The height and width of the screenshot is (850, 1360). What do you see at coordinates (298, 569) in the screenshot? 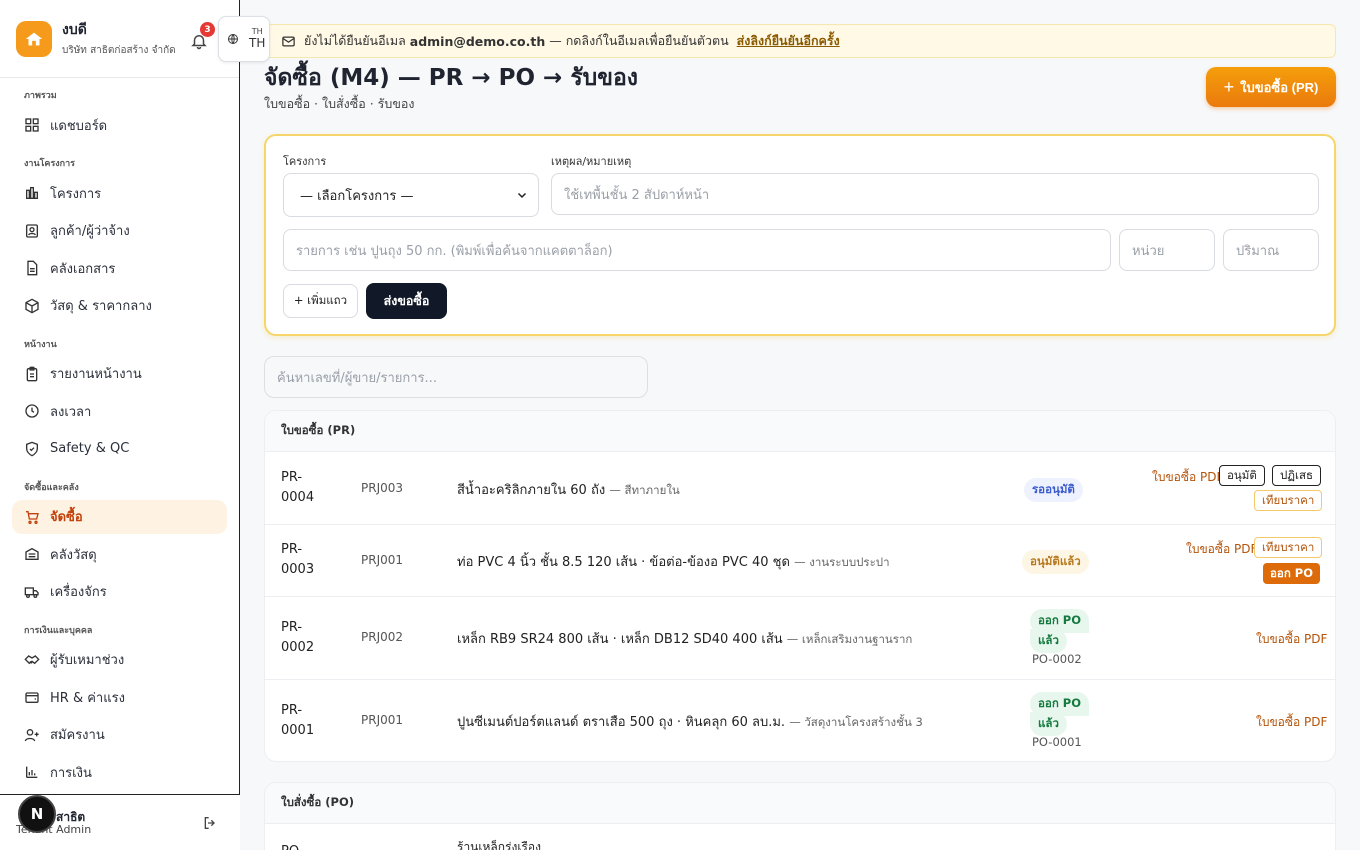
I see `pr-number-suffix: 0003` at bounding box center [298, 569].